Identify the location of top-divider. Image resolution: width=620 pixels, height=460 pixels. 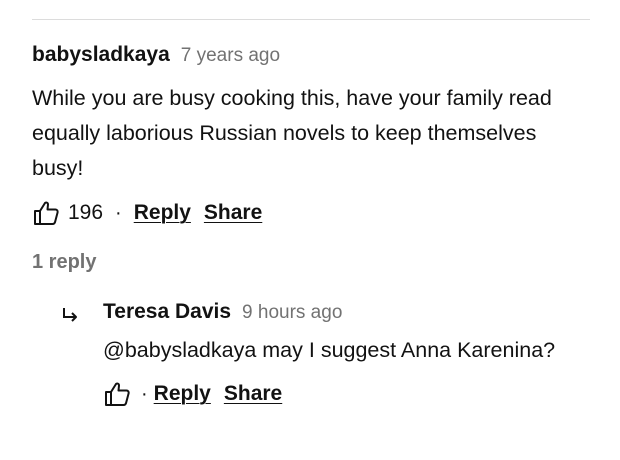
(311, 19).